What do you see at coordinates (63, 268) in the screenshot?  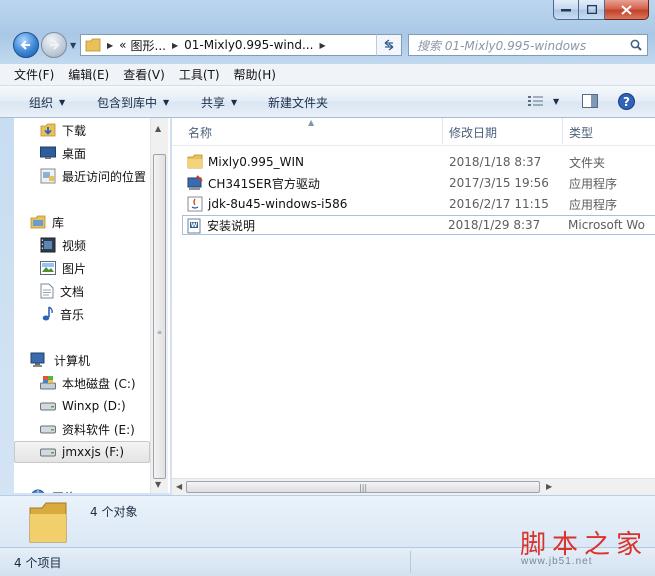 I see `nav-item-pictures: 图片` at bounding box center [63, 268].